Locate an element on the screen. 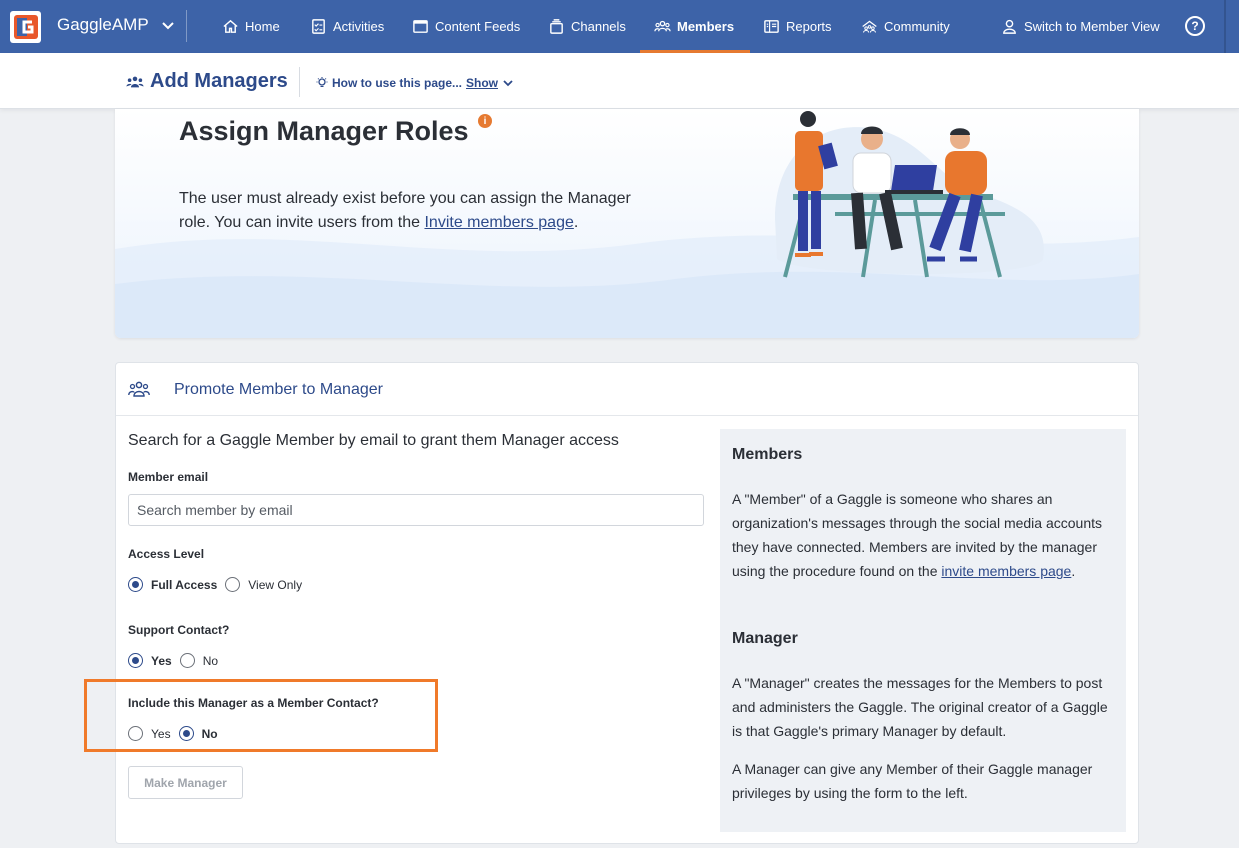  nav-home: Home is located at coordinates (251, 26).